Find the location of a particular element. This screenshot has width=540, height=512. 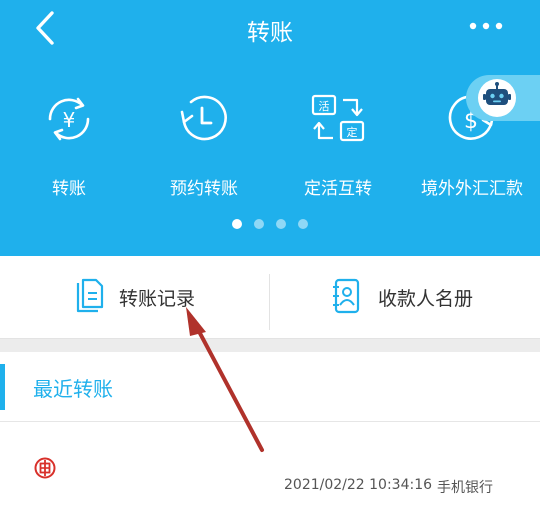

transfer-time: 2021/02/22 10:34:16 is located at coordinates (358, 485).